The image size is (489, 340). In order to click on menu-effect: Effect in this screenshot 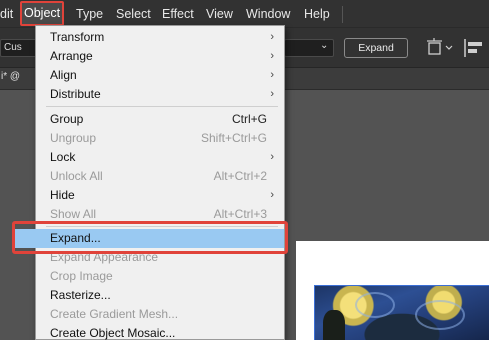, I will do `click(178, 14)`.